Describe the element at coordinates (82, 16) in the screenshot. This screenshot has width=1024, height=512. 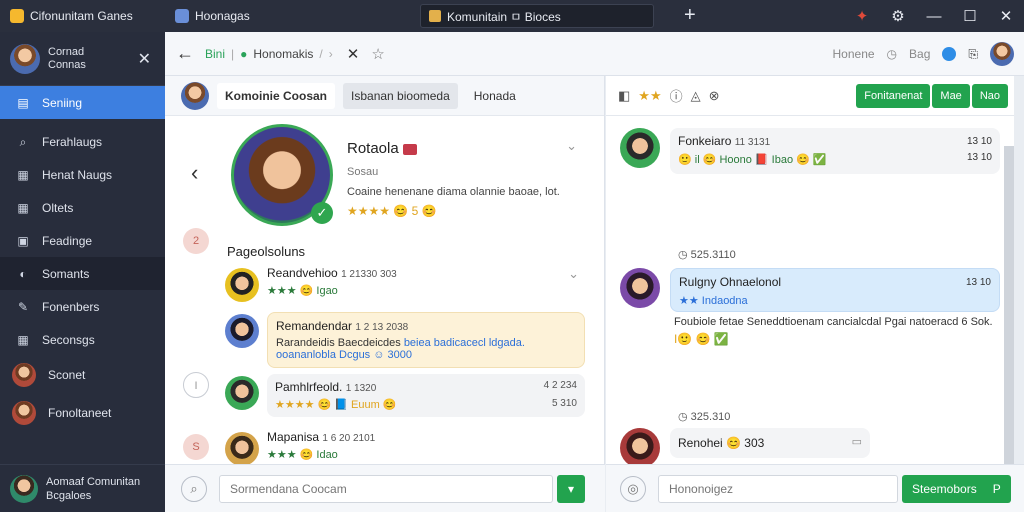
I see `app-title-area: Cifonunitam Ganes` at that location.